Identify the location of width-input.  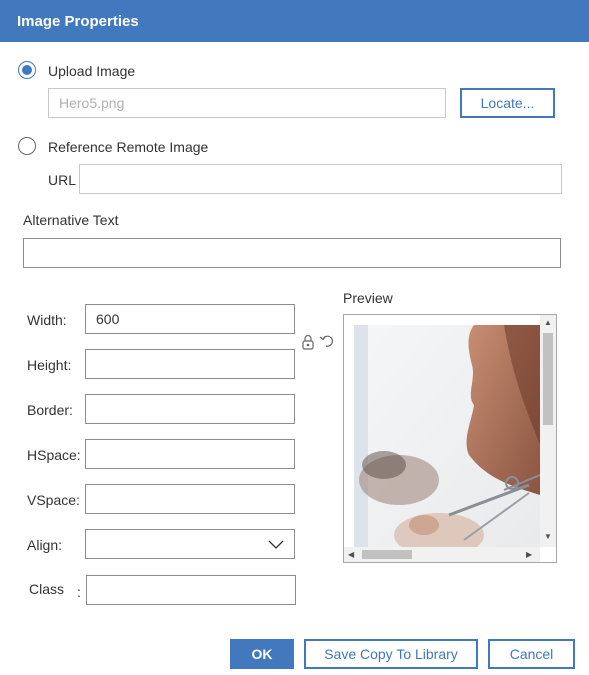
(190, 319).